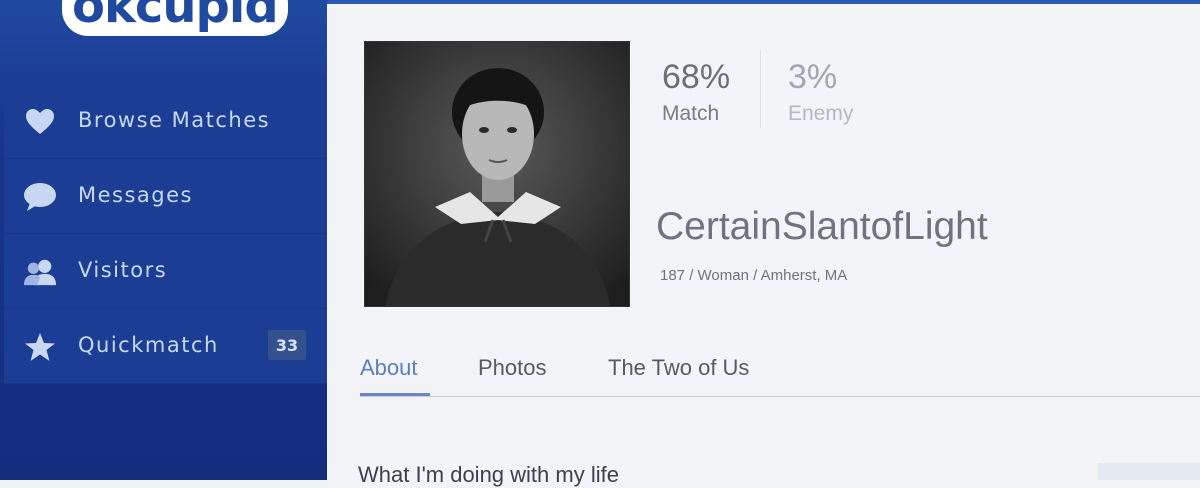 Image resolution: width=1200 pixels, height=488 pixels. I want to click on sidebar-item-visitors: Visitors, so click(165, 271).